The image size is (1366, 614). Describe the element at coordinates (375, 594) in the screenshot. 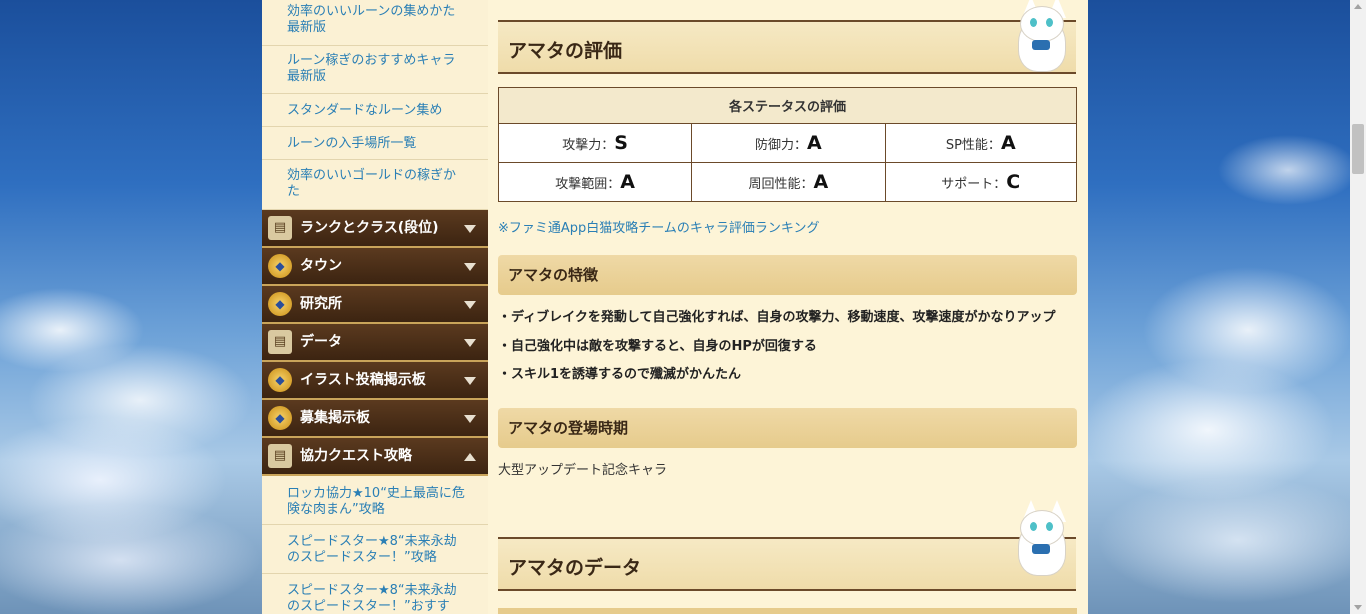

I see `sidebar-link-speedstar-recommend: スピードスター★8“未来永劫のスピードスター！”おすす` at that location.